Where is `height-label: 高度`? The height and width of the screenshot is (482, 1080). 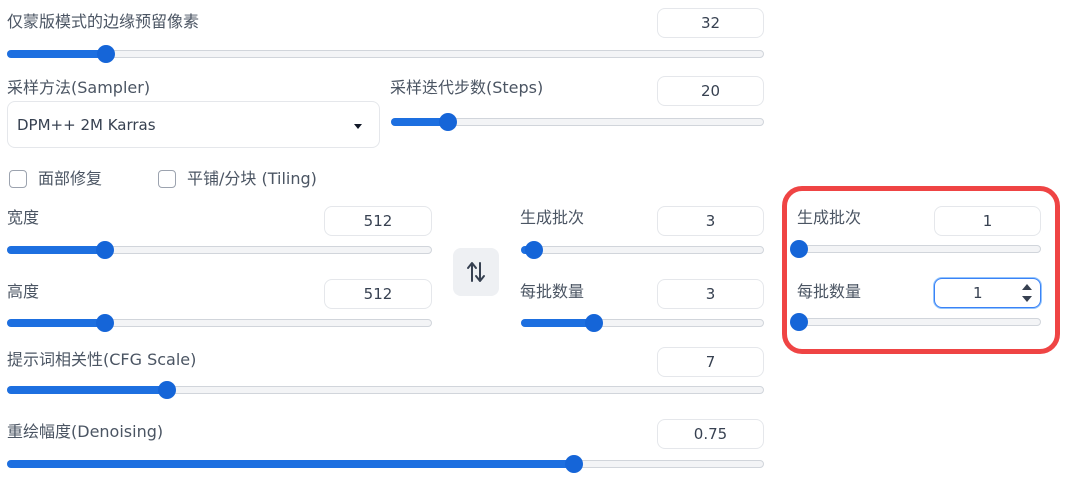 height-label: 高度 is located at coordinates (23, 291).